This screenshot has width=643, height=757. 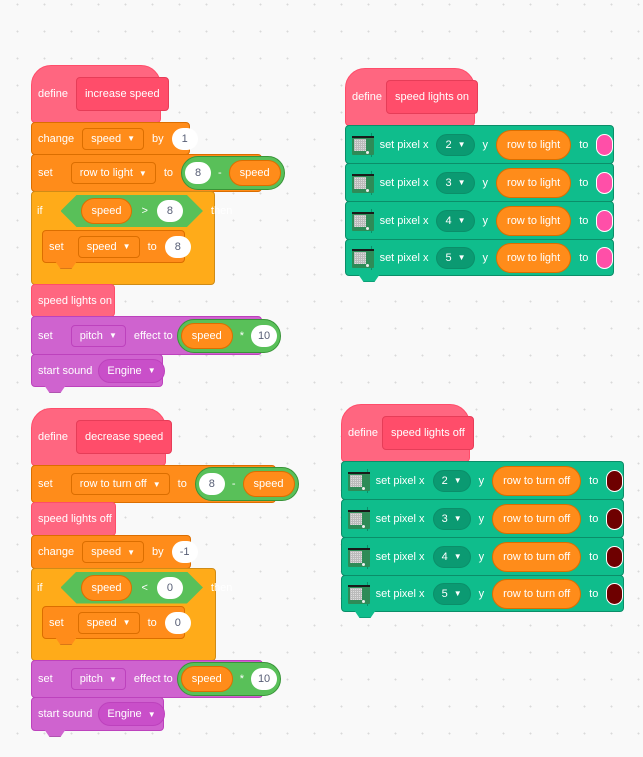 I want to click on greater-than-operator: speed > 8, so click(x=132, y=211).